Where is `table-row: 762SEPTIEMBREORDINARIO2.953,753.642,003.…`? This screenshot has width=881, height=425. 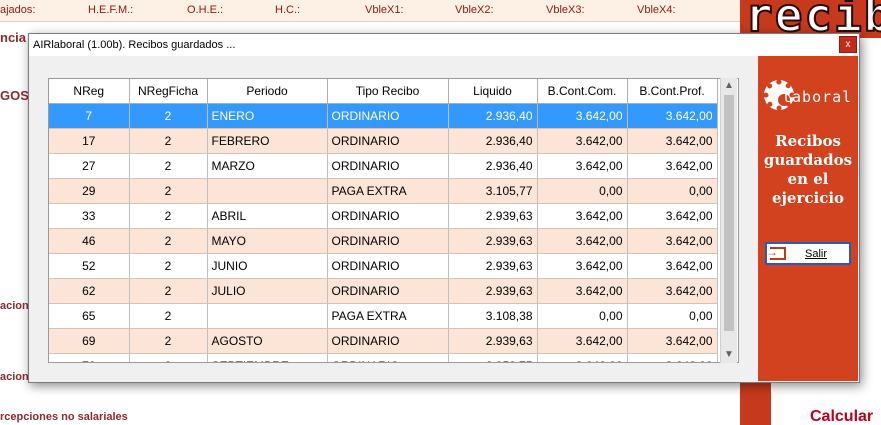 table-row: 762SEPTIEMBREORDINARIO2.953,753.642,003.… is located at coordinates (383, 357).